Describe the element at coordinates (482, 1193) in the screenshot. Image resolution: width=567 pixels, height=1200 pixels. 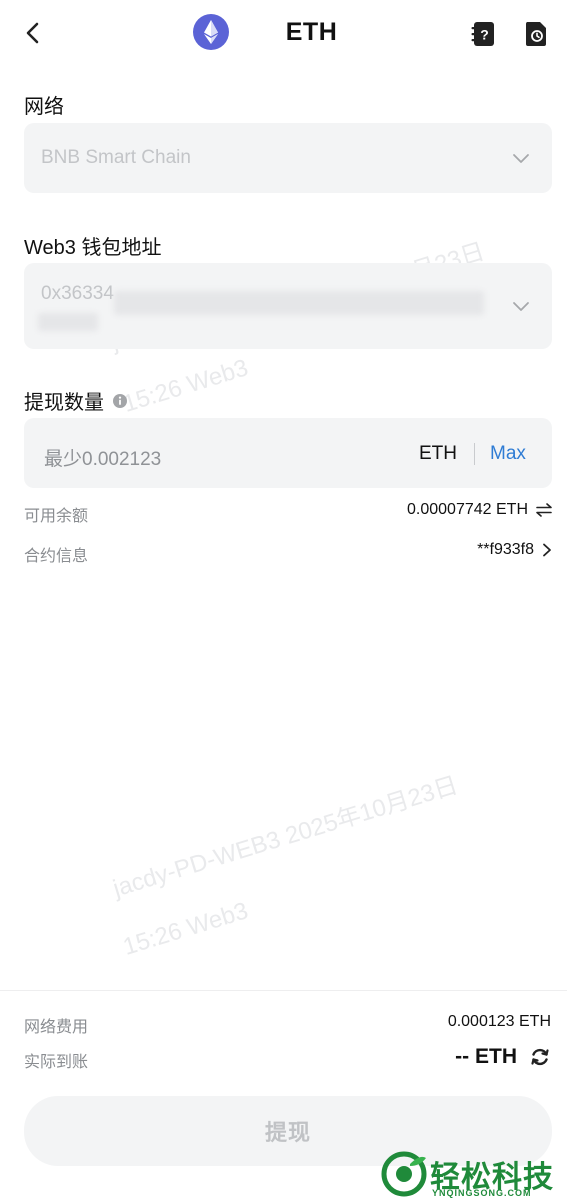
I see `brand-domain: YNQINGSONG.COM` at that location.